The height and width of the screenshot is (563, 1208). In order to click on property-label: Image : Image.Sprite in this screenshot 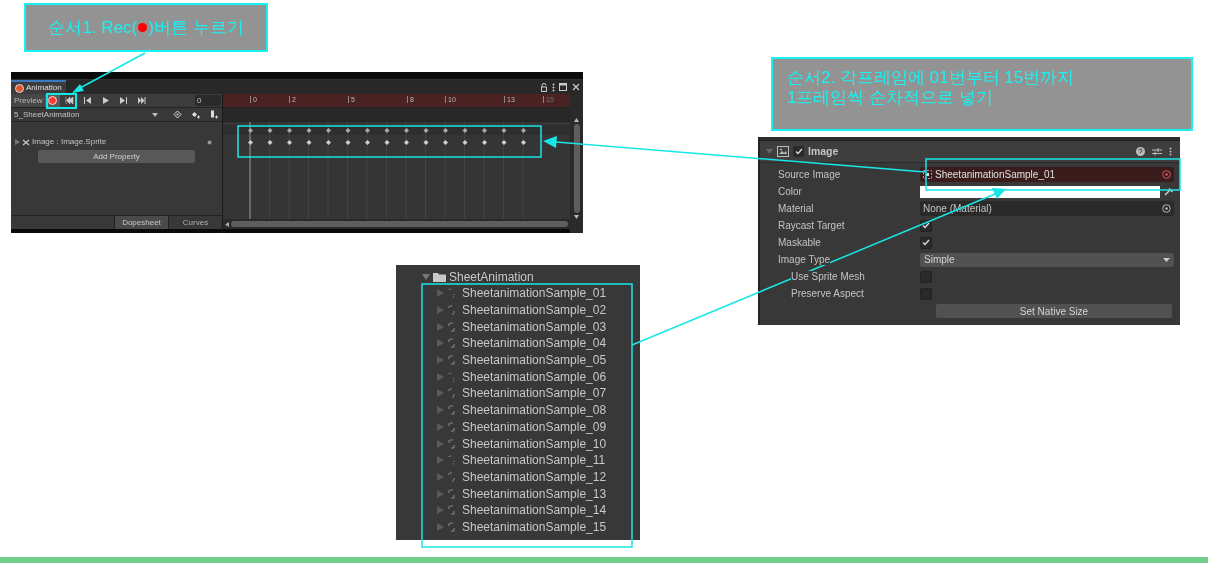, I will do `click(70, 142)`.